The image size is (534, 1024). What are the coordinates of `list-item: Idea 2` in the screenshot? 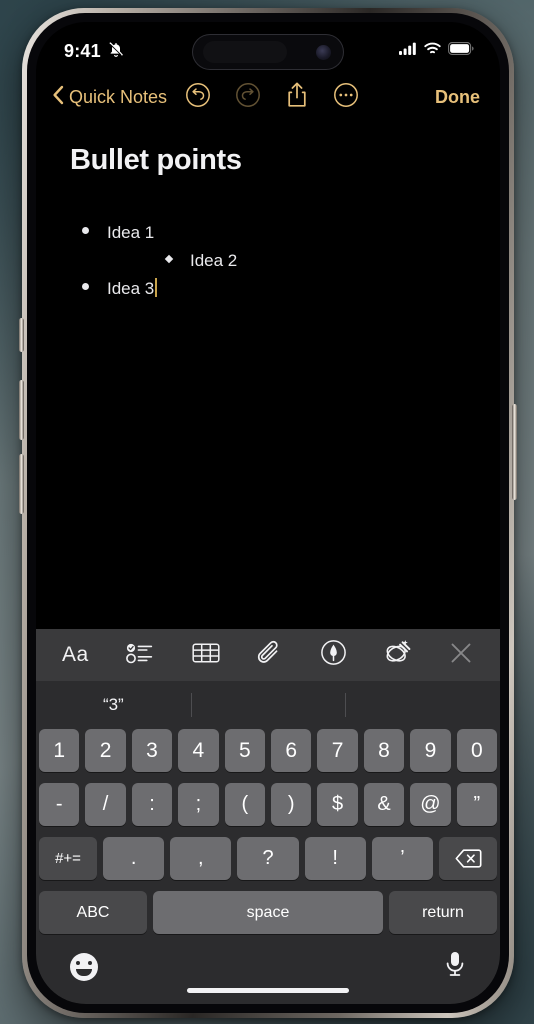 It's located at (270, 261).